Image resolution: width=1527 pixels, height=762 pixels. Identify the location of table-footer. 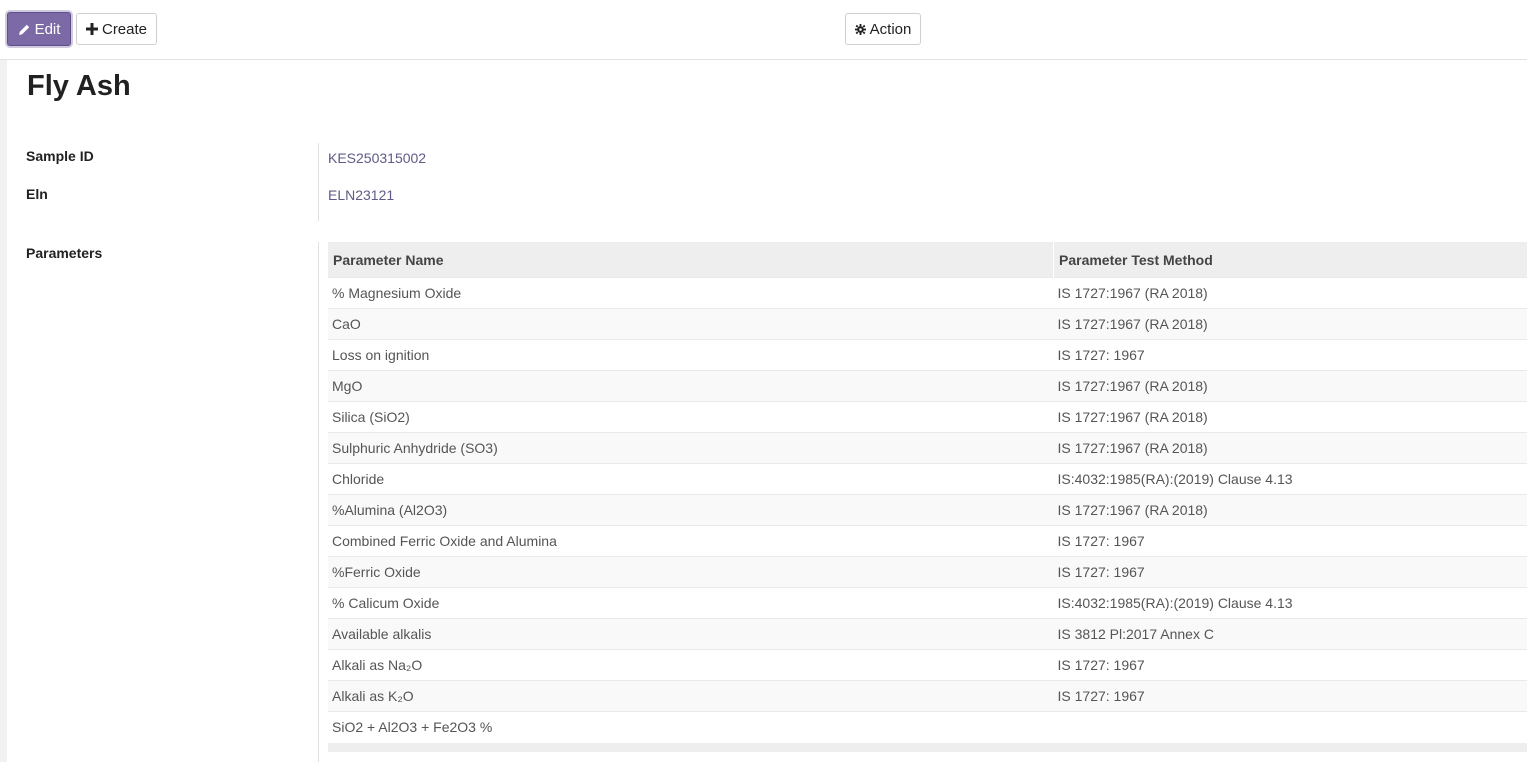
(927, 747).